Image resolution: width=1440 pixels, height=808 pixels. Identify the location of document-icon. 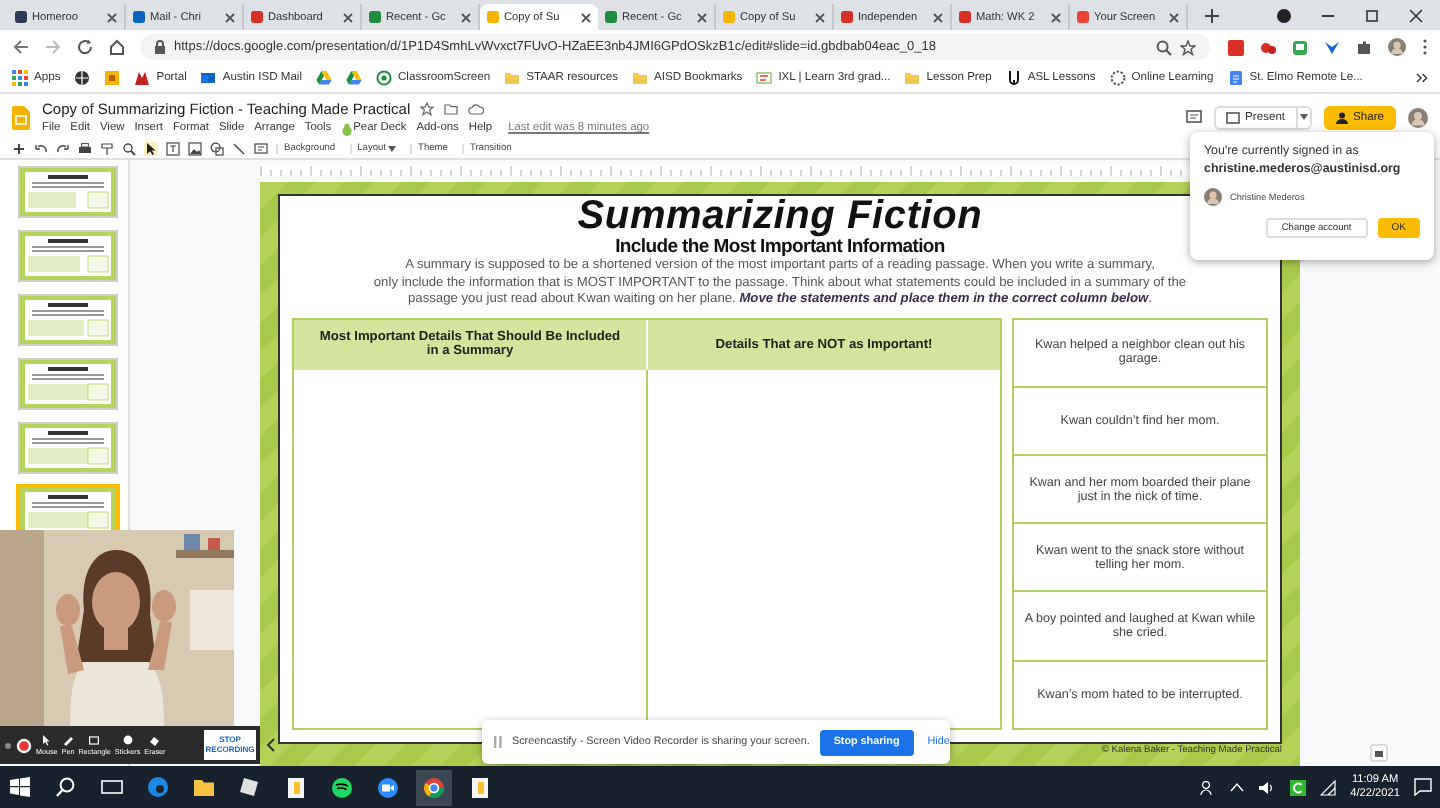
(1235, 78).